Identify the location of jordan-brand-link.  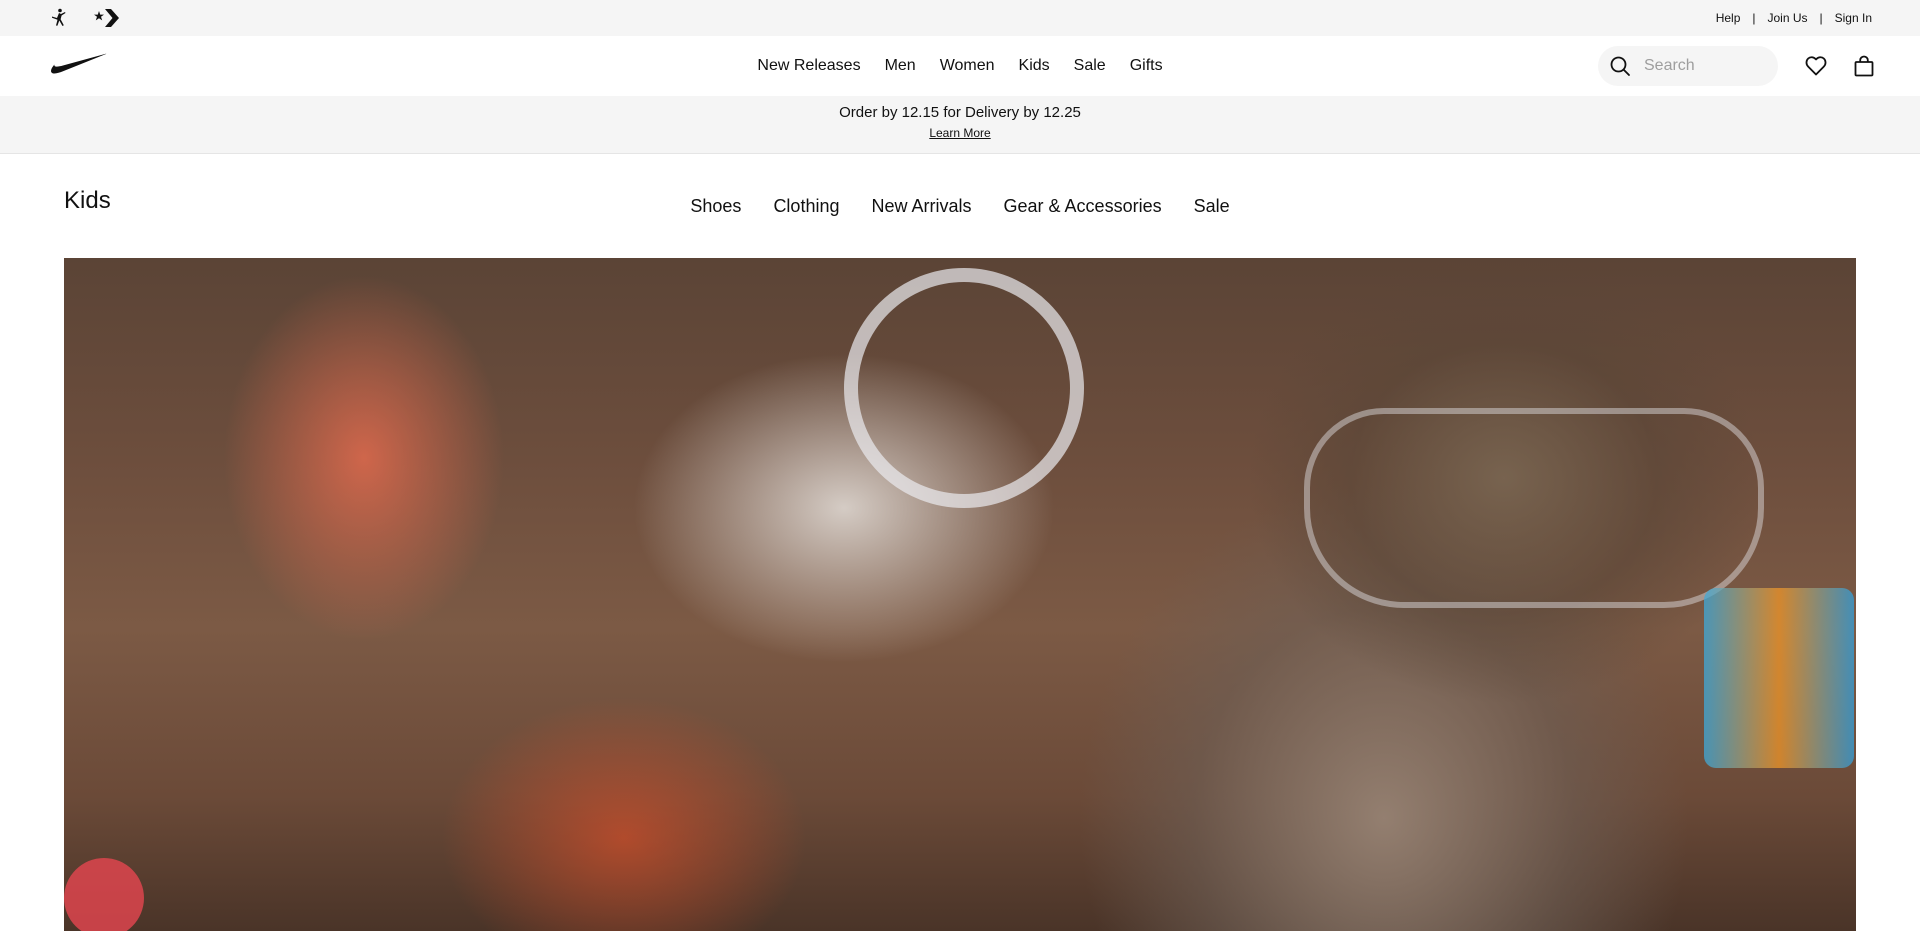
(59, 18).